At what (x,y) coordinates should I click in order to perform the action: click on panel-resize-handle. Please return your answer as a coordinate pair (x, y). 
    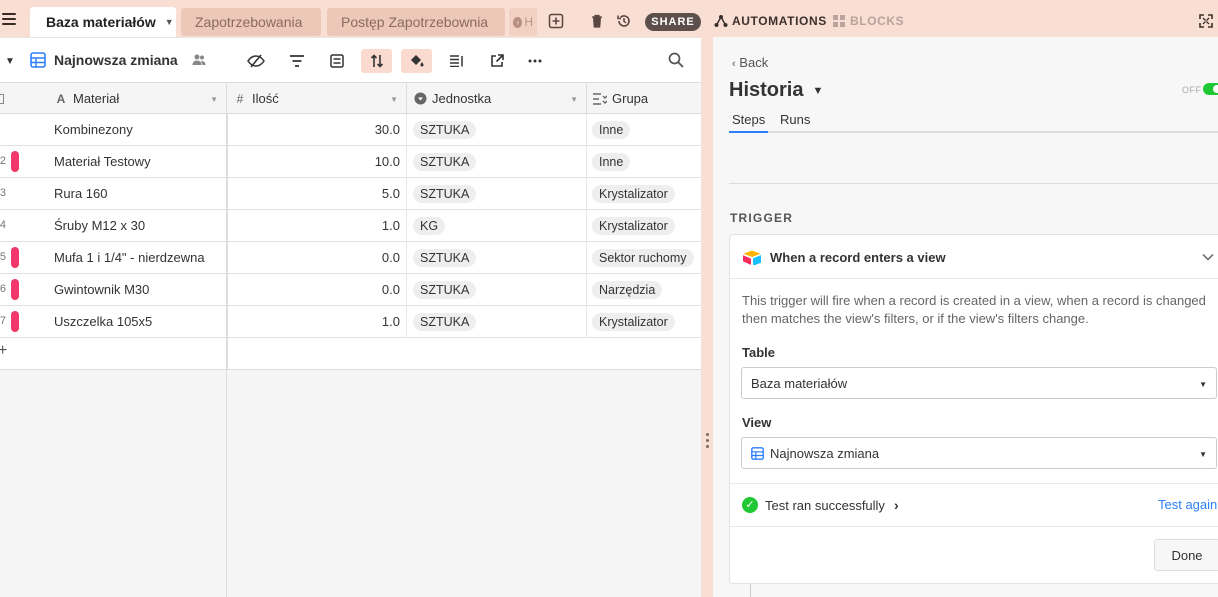
    Looking at the image, I should click on (707, 317).